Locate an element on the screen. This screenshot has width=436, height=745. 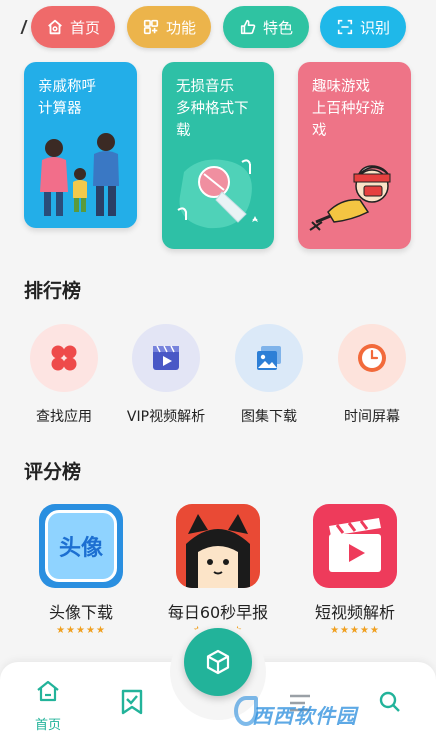
rating-app-avatar-download: 头像 头像下载 ★★★★★ is located at coordinates (81, 570).